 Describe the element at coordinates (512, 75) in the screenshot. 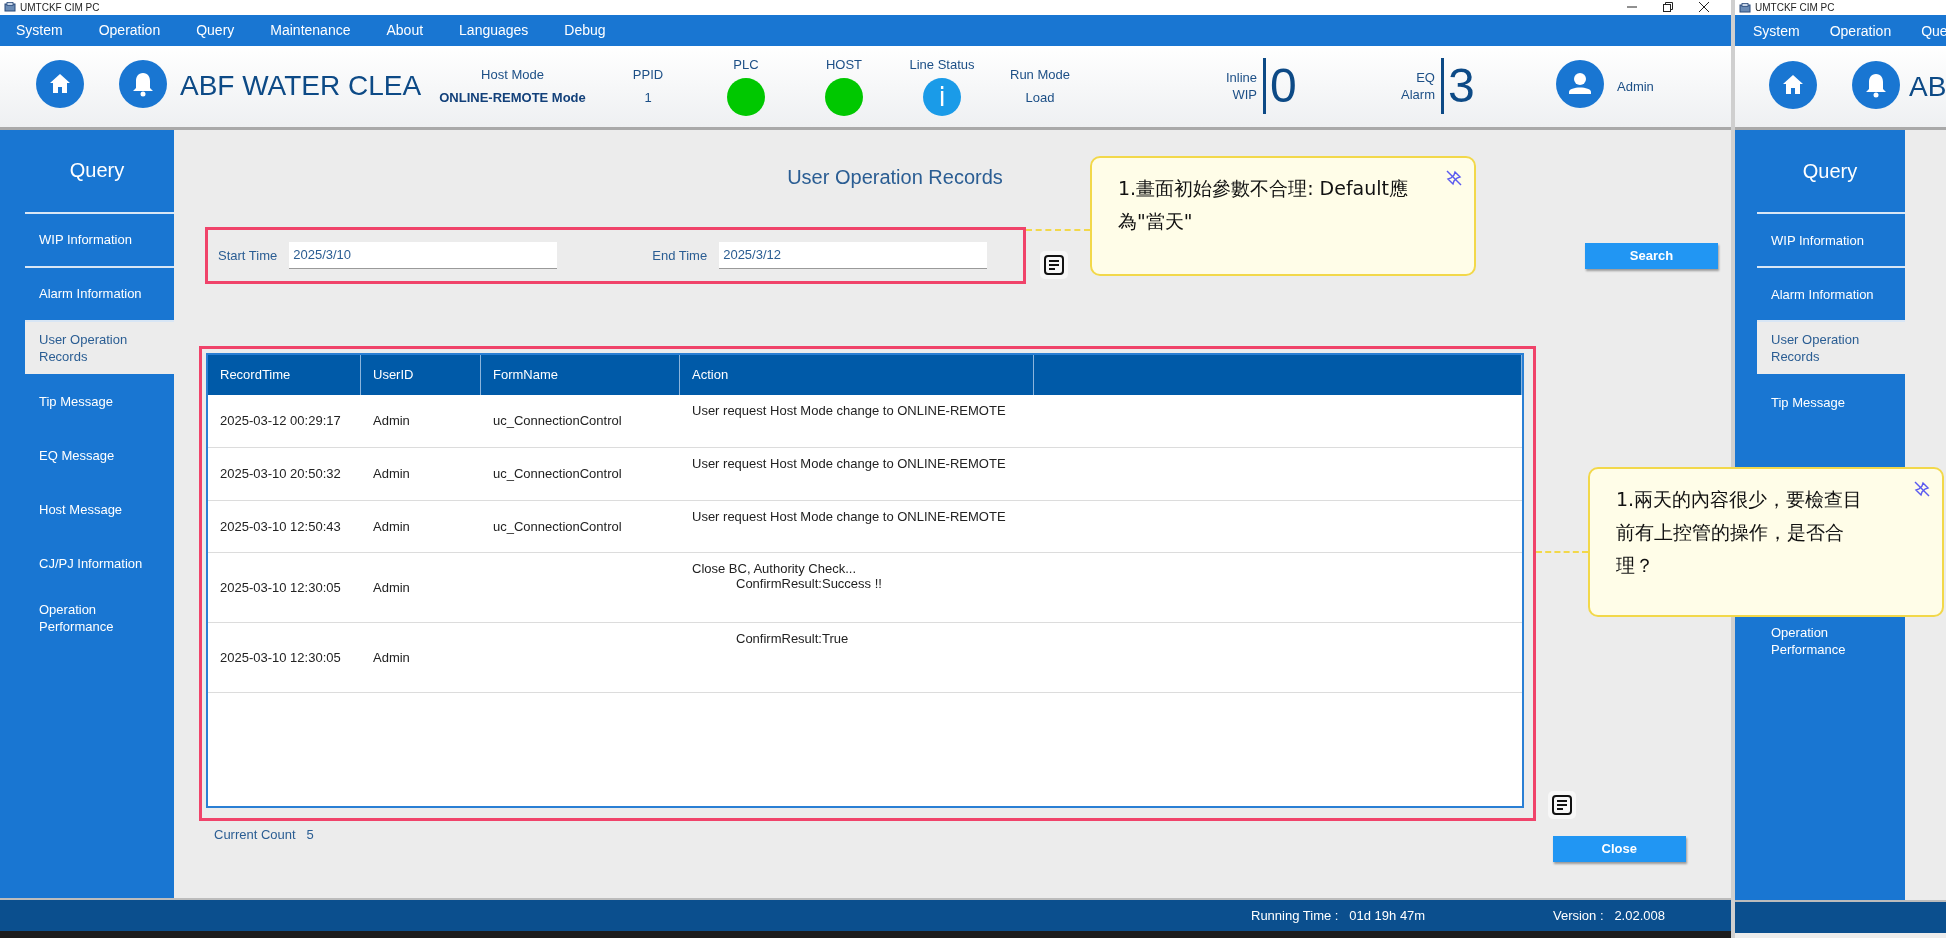

I see `status-label: Host Mode` at that location.